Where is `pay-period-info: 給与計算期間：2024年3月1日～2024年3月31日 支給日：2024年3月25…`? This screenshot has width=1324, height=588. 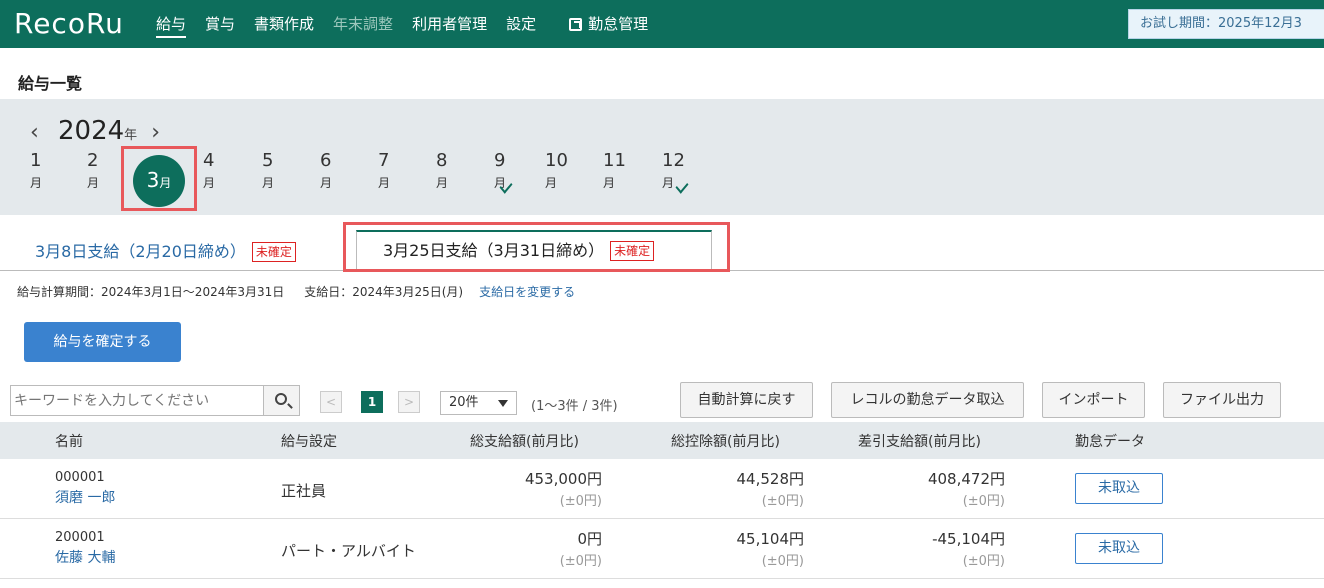 pay-period-info: 給与計算期間：2024年3月1日～2024年3月31日 支給日：2024年3月25… is located at coordinates (296, 291).